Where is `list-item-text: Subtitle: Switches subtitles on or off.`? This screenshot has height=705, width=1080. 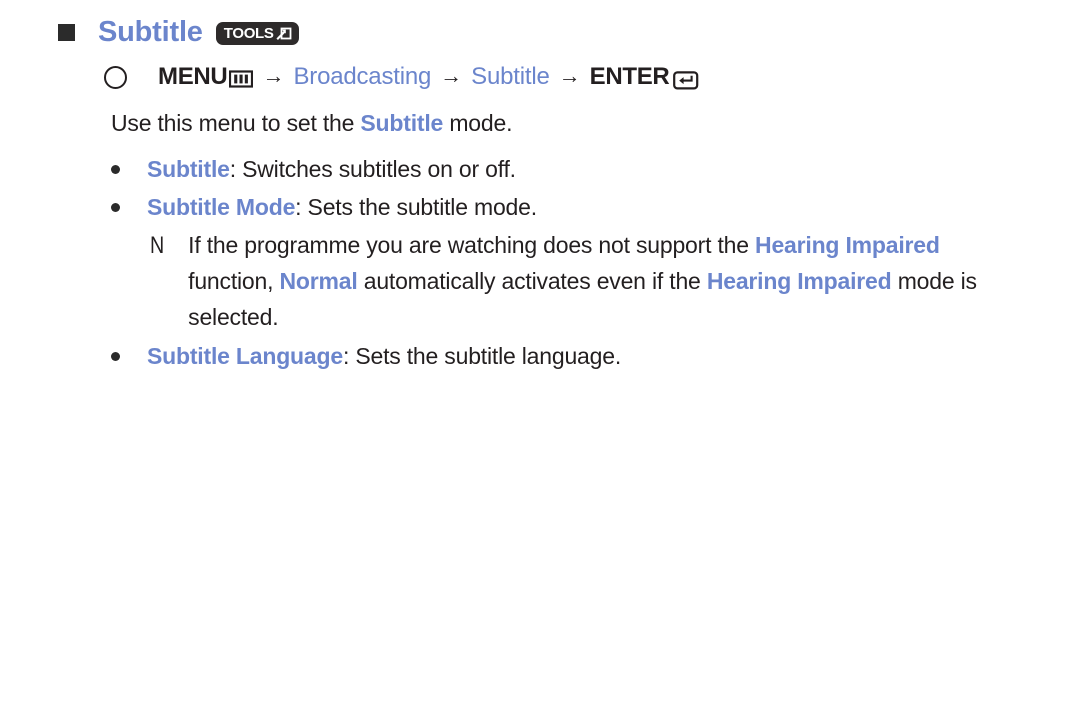
list-item-text: Subtitle: Switches subtitles on or off. is located at coordinates (331, 169).